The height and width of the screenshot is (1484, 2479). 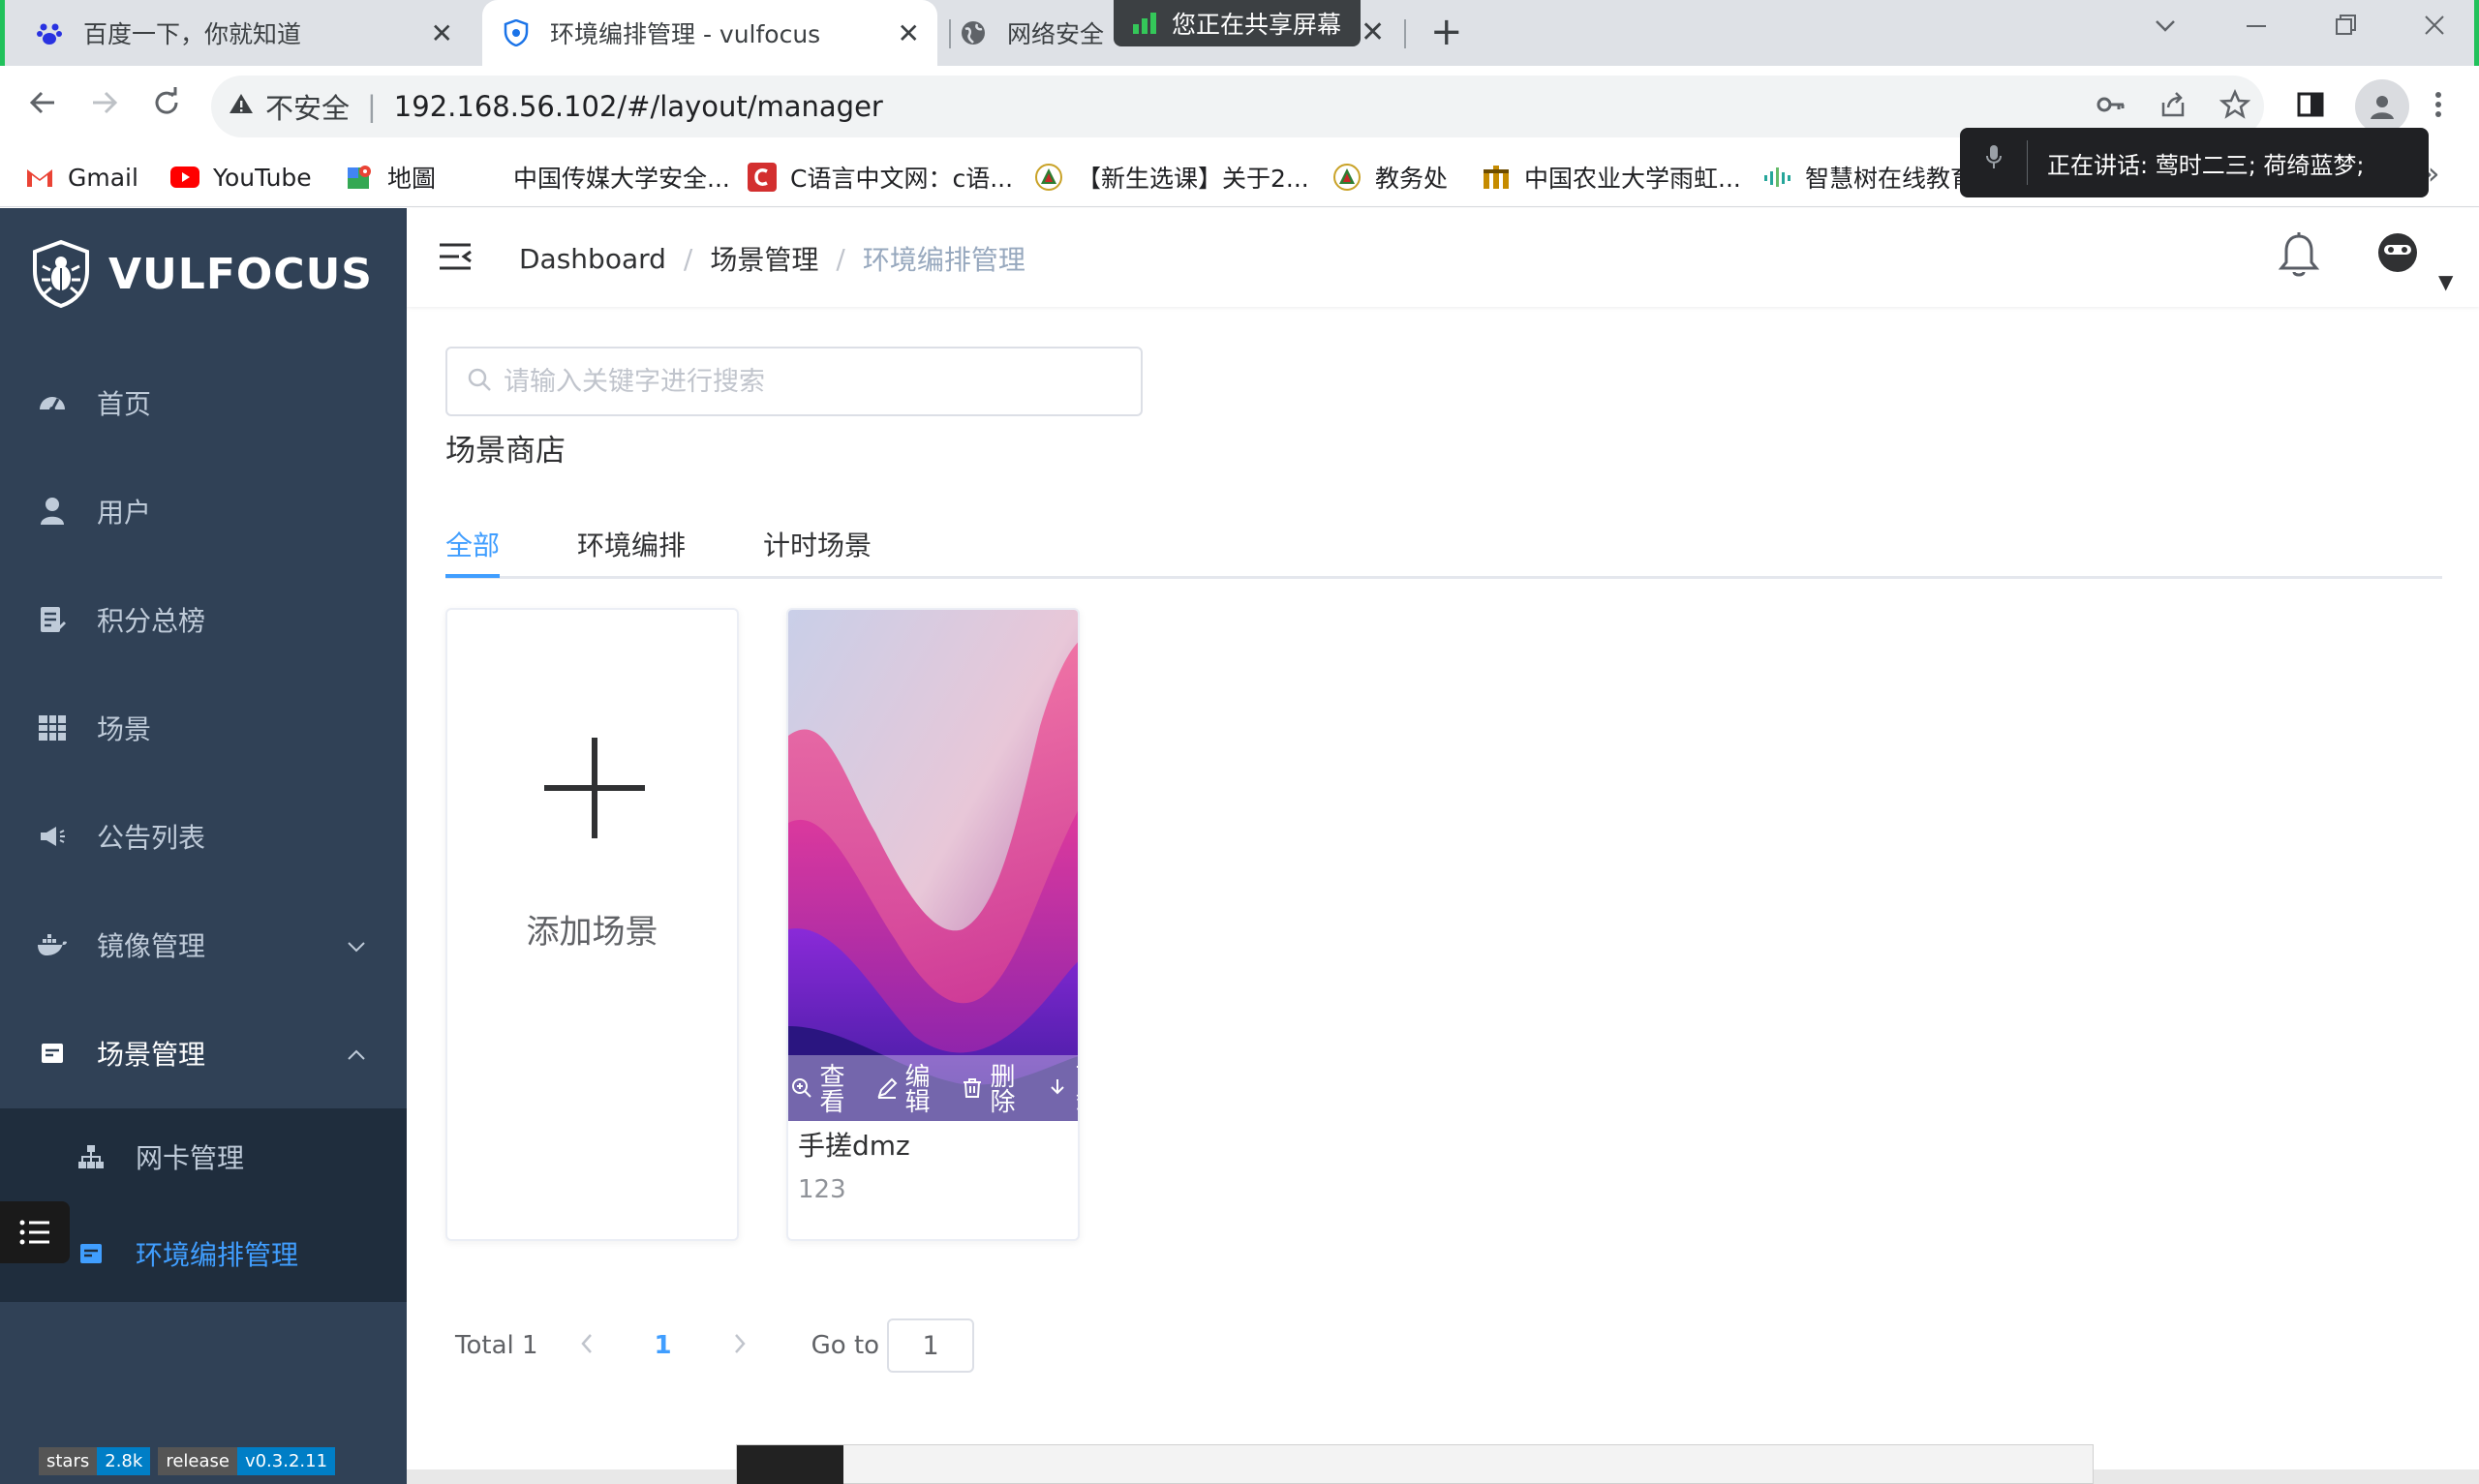 What do you see at coordinates (631, 544) in the screenshot?
I see `tab-layout: 环境编排` at bounding box center [631, 544].